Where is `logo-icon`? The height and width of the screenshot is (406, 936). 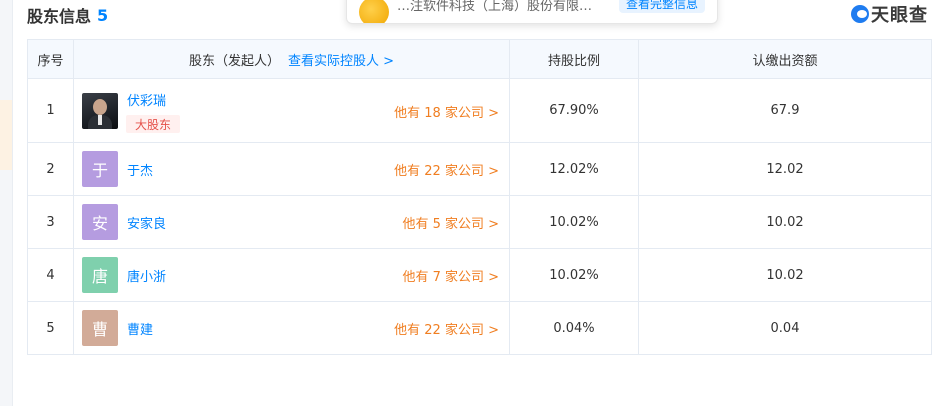 logo-icon is located at coordinates (860, 14).